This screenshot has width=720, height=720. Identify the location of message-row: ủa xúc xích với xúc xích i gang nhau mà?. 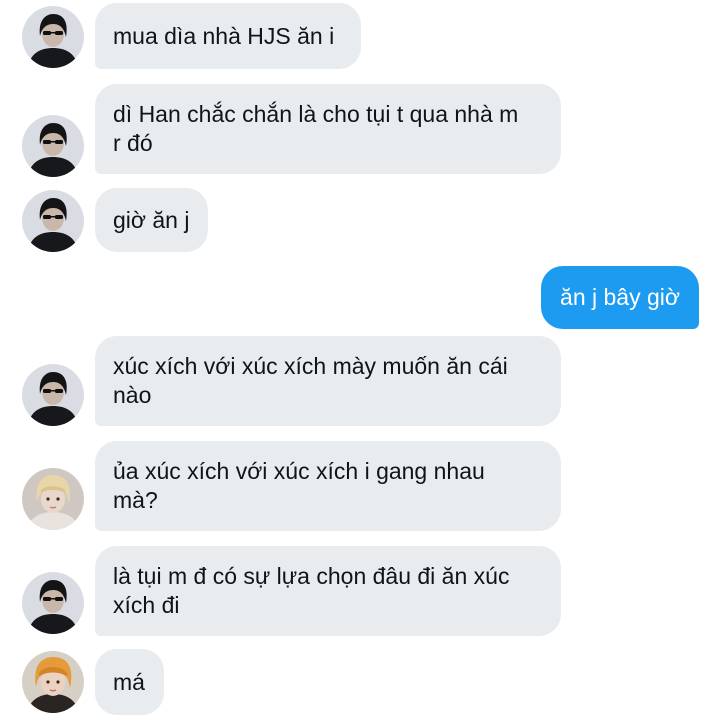
(360, 488).